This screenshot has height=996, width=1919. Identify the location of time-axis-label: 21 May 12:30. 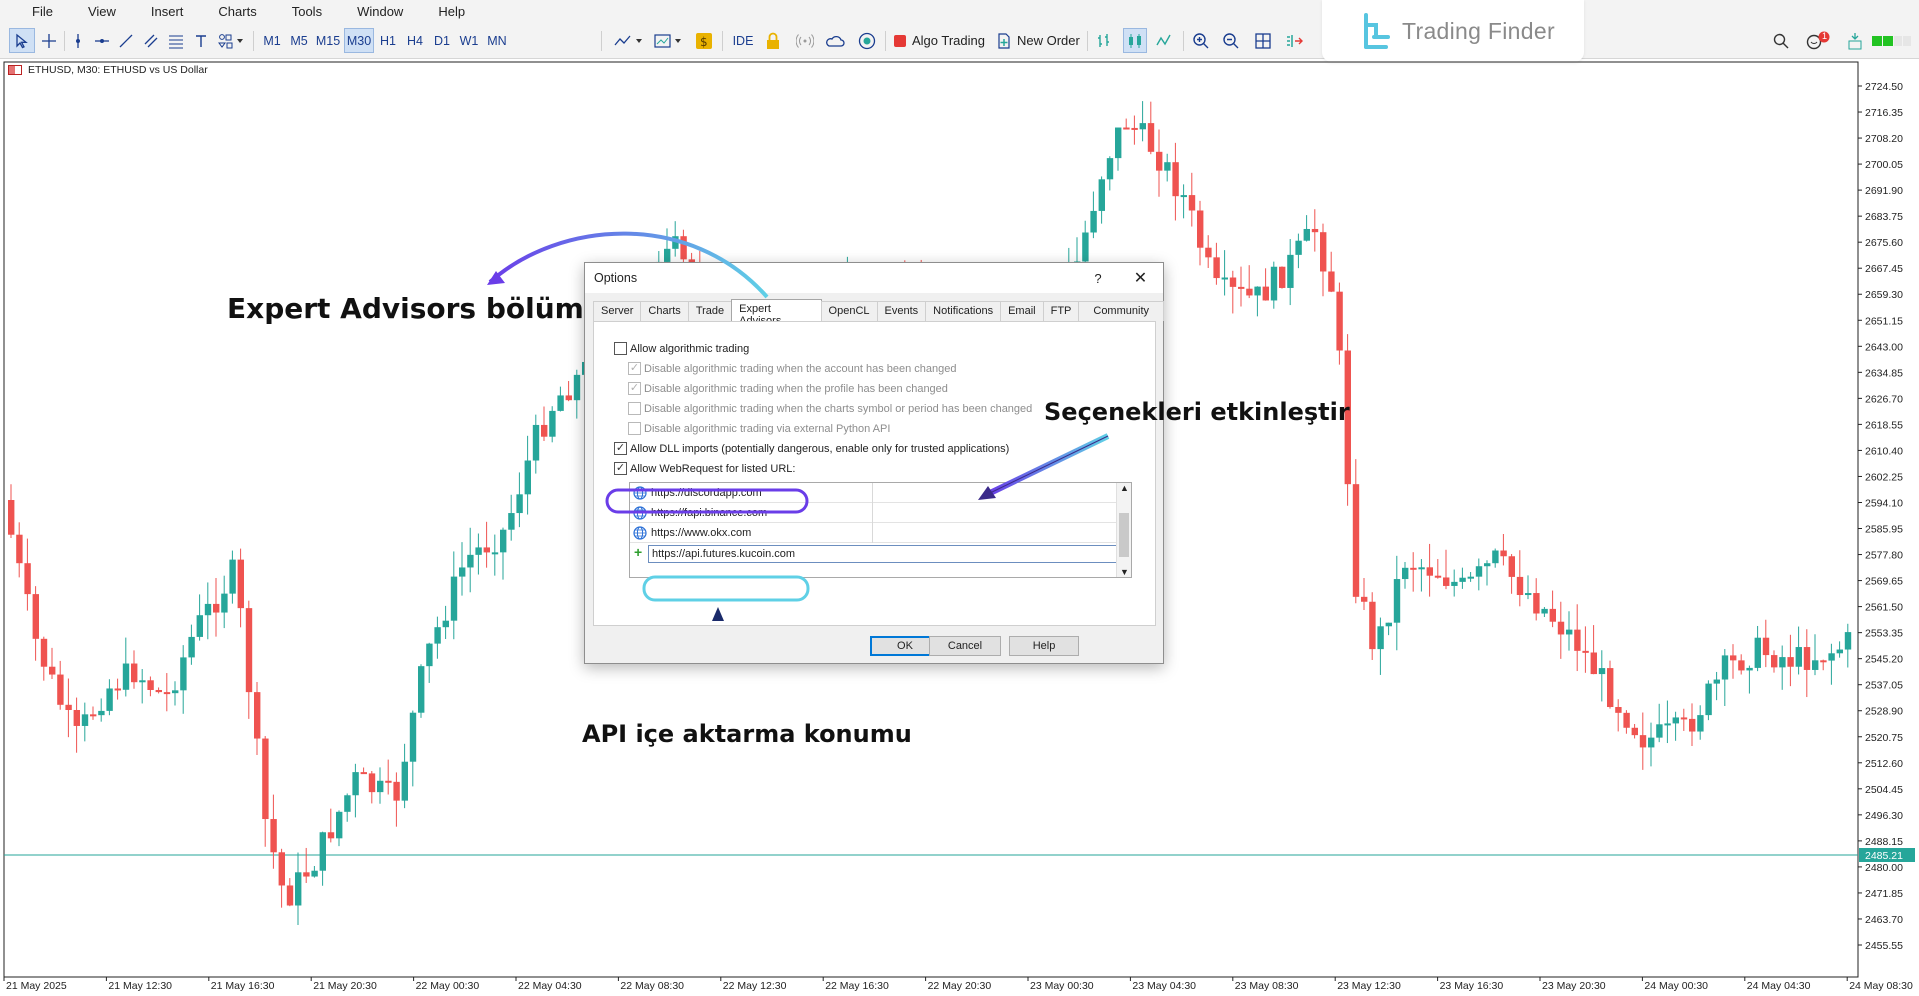
(140, 986).